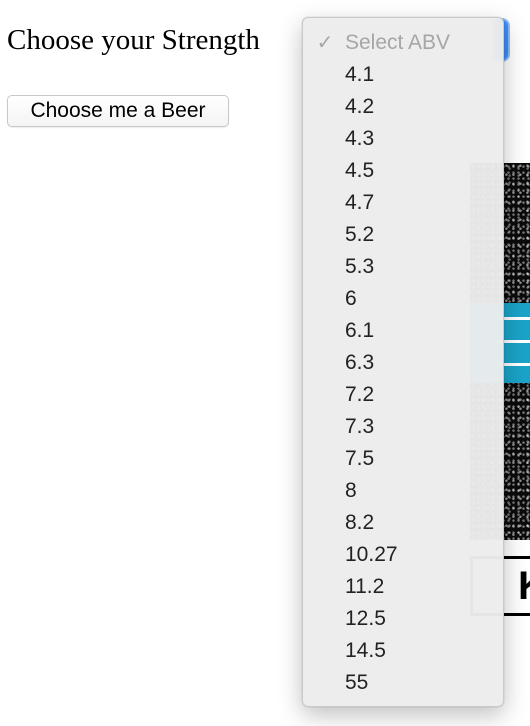 This screenshot has height=726, width=530. Describe the element at coordinates (365, 650) in the screenshot. I see `abv-option-label: 14.5` at that location.